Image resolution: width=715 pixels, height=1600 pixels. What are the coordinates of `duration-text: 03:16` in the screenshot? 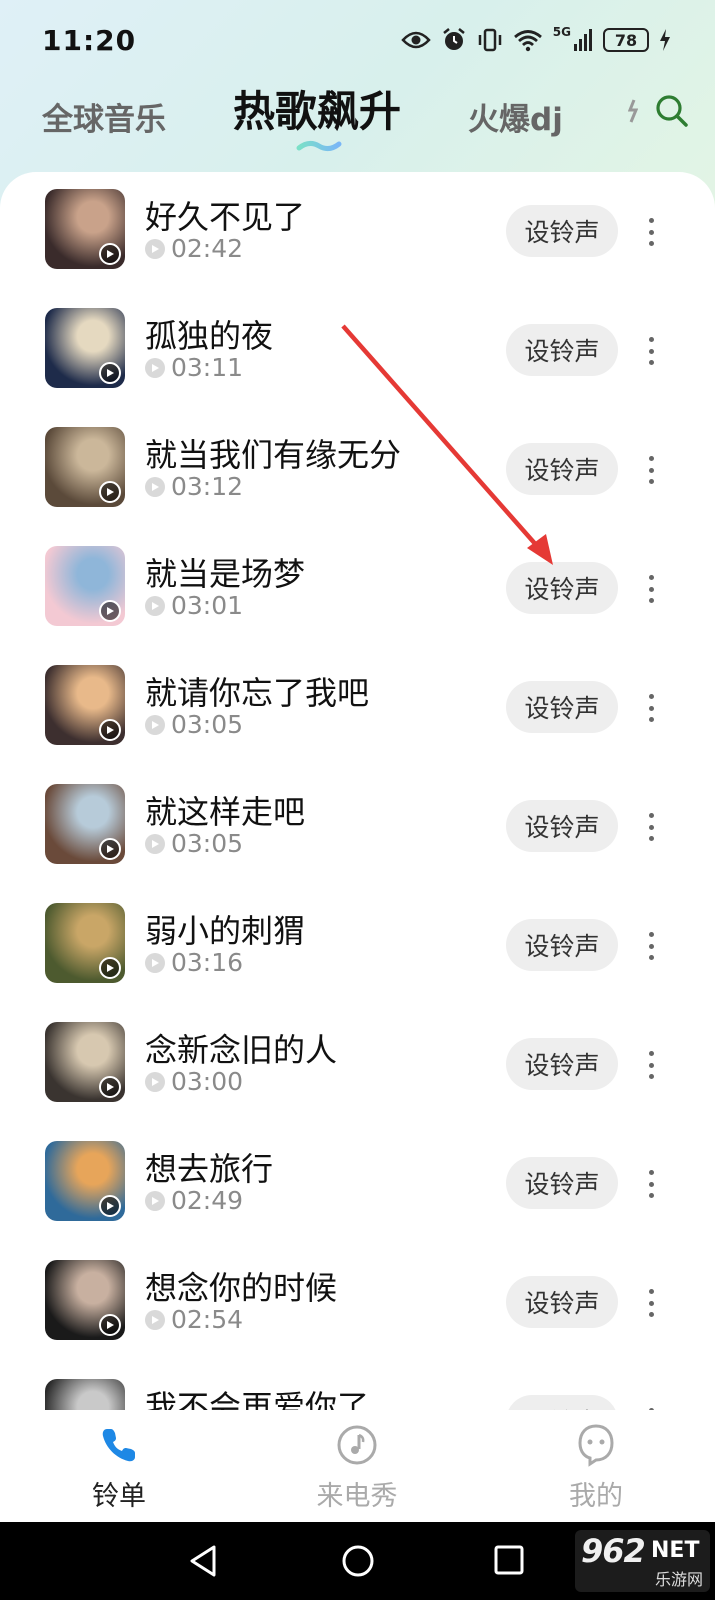 It's located at (207, 962).